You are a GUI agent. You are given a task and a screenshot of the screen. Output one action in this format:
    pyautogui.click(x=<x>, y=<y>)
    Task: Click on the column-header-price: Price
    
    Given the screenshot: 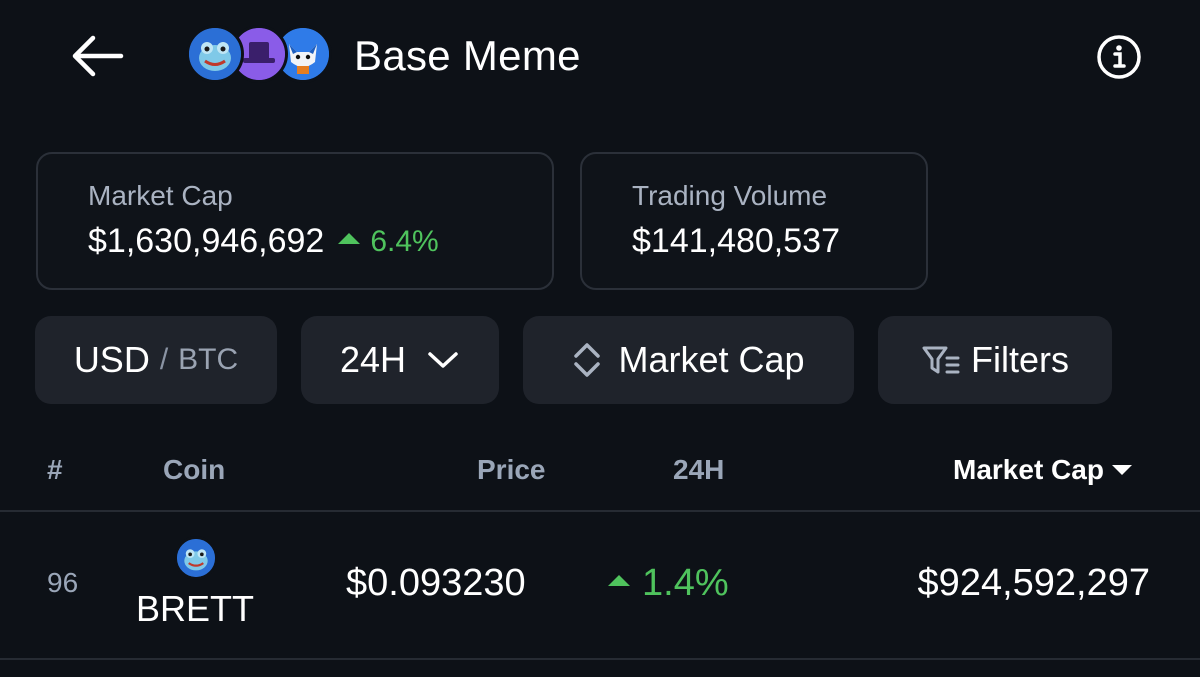 What is the action you would take?
    pyautogui.click(x=511, y=470)
    